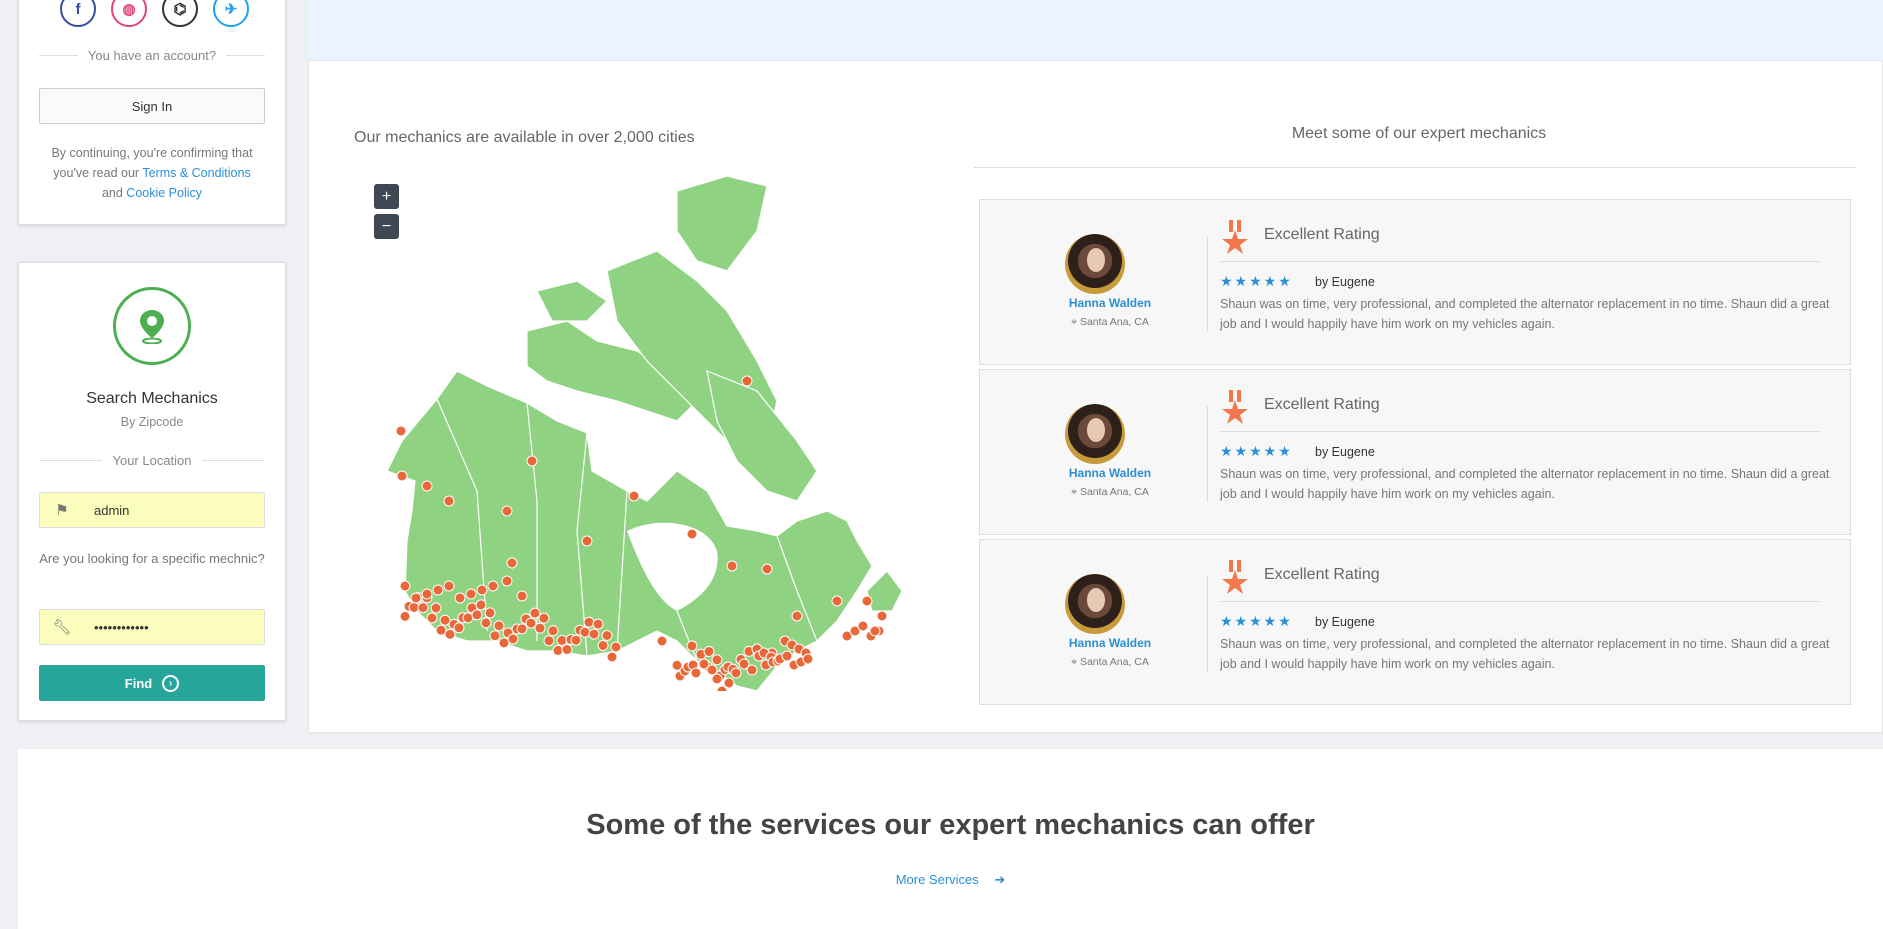  What do you see at coordinates (152, 106) in the screenshot?
I see `sign-in-button: Sign In` at bounding box center [152, 106].